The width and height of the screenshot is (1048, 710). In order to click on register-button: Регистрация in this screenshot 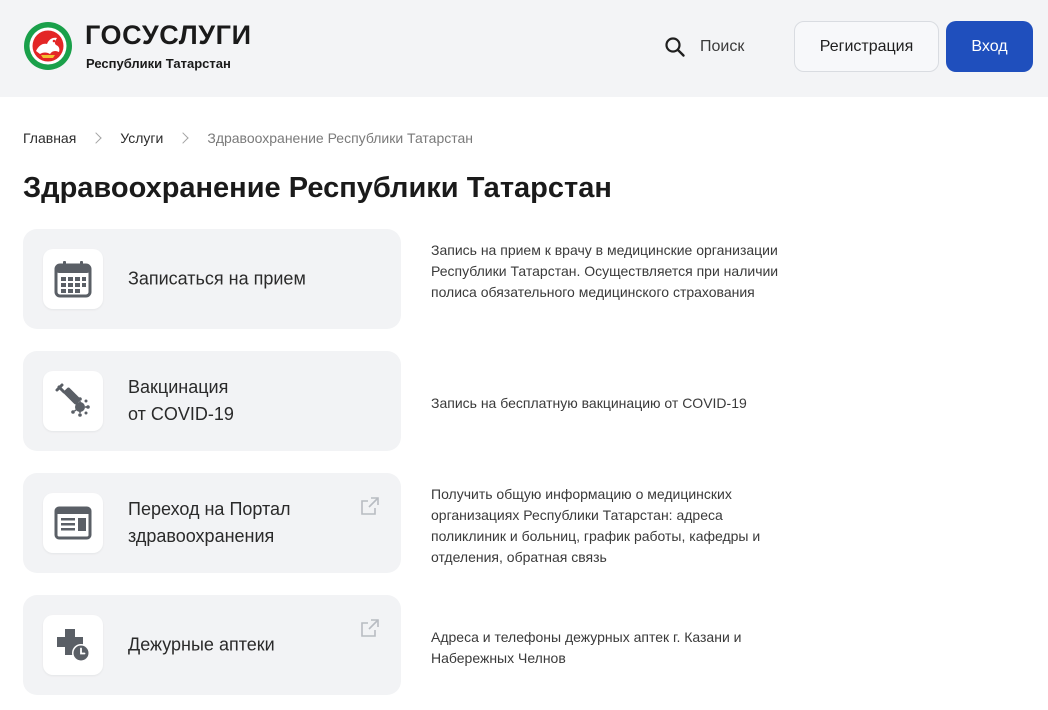, I will do `click(866, 46)`.